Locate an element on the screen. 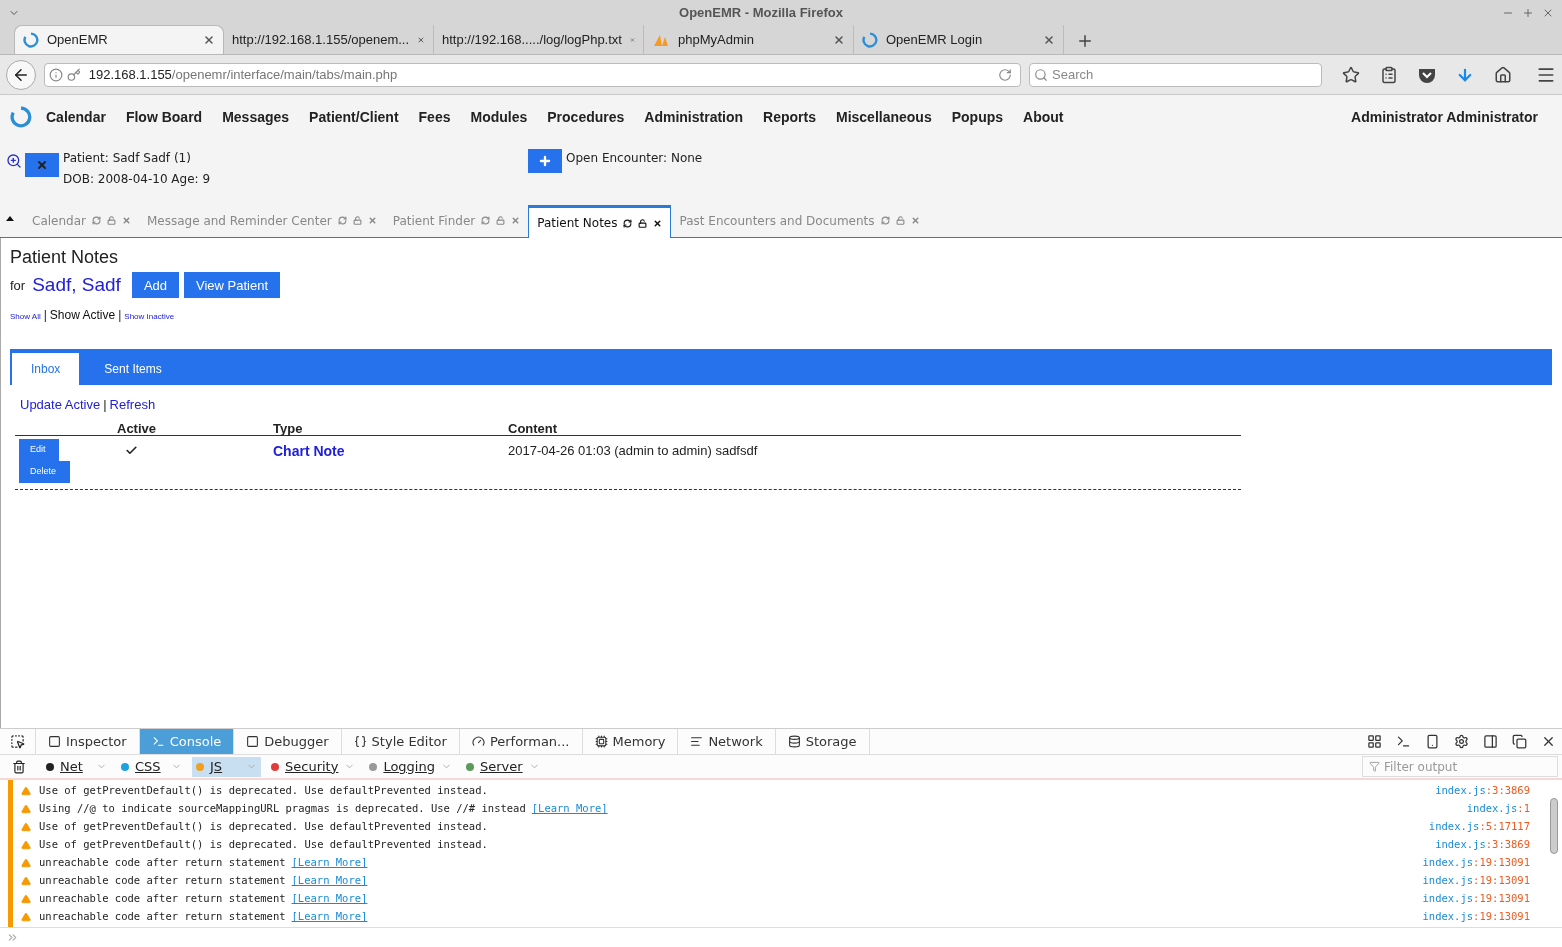 The width and height of the screenshot is (1562, 947). home-icon is located at coordinates (1503, 74).